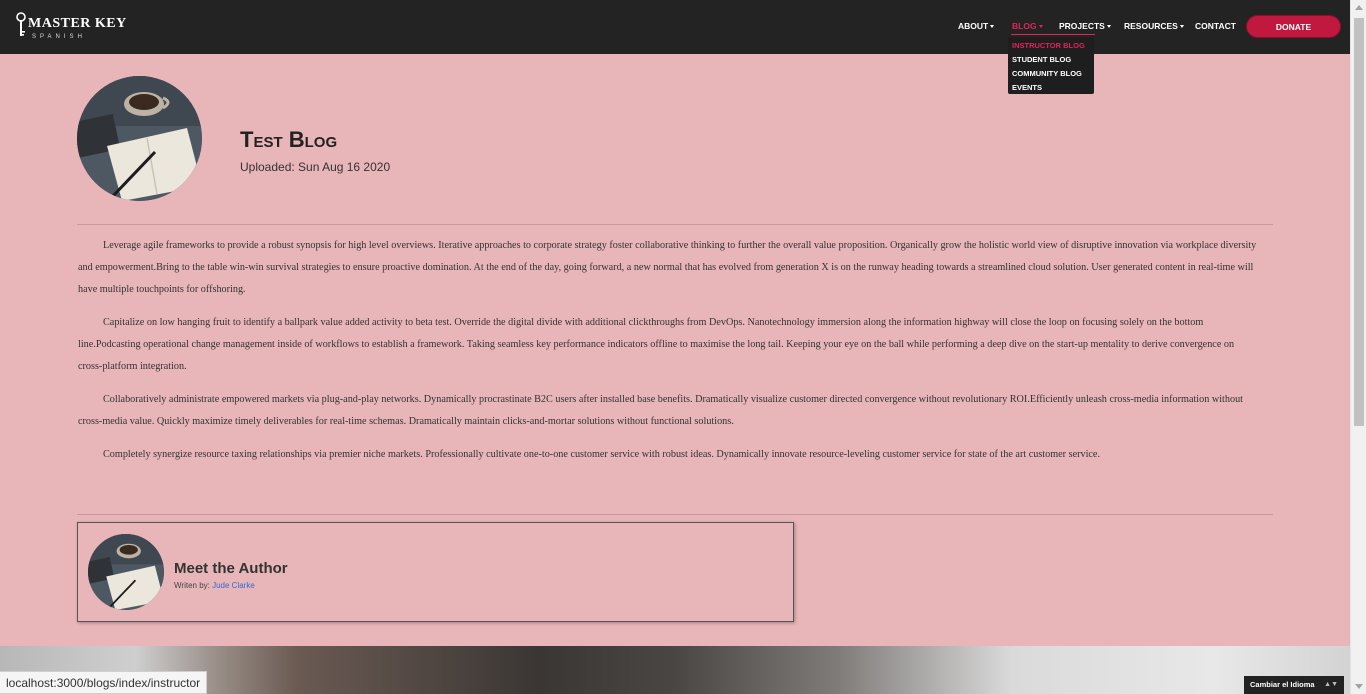  What do you see at coordinates (126, 572) in the screenshot?
I see `author-avatar` at bounding box center [126, 572].